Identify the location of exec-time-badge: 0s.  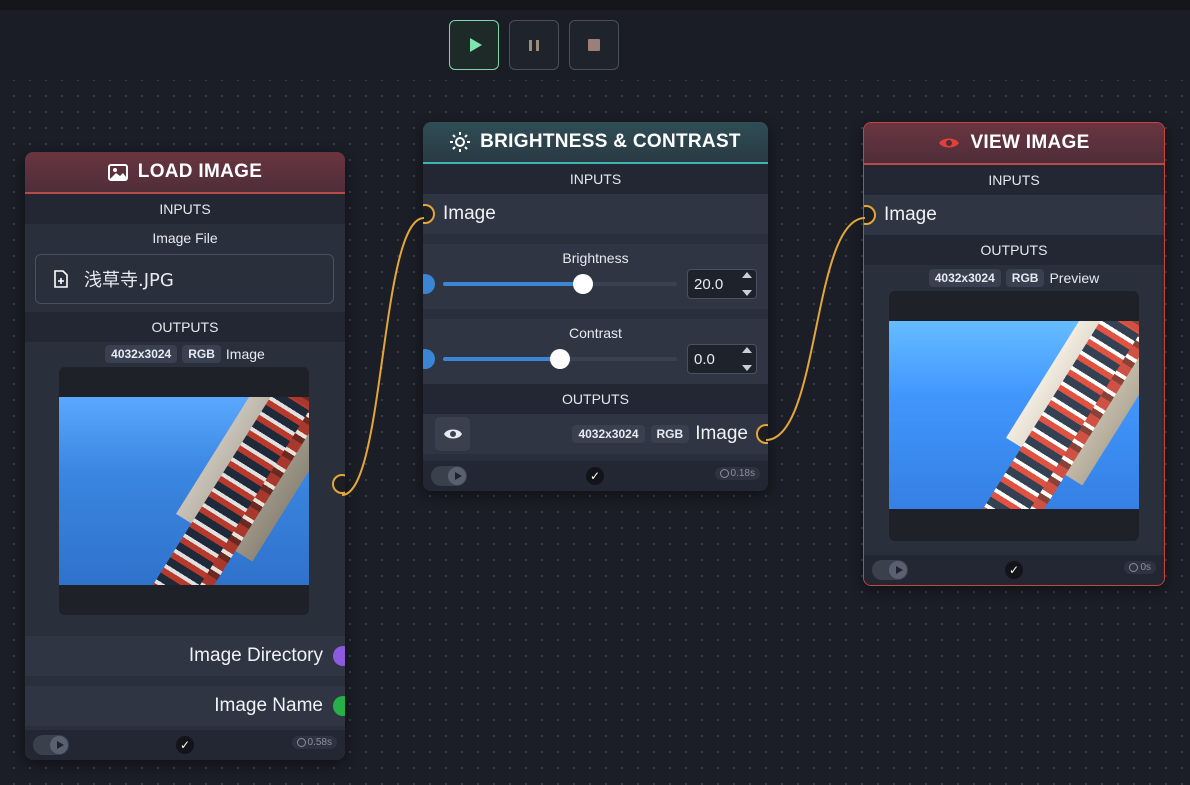
(1140, 567).